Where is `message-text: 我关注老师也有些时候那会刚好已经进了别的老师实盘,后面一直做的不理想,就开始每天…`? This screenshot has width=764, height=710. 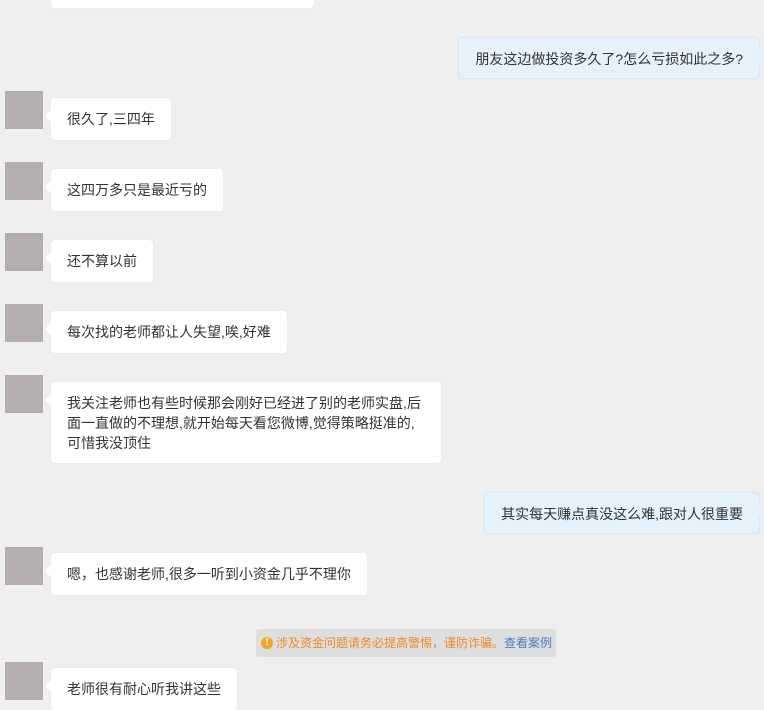 message-text: 我关注老师也有些时候那会刚好已经进了别的老师实盘,后面一直做的不理想,就开始每天… is located at coordinates (244, 423).